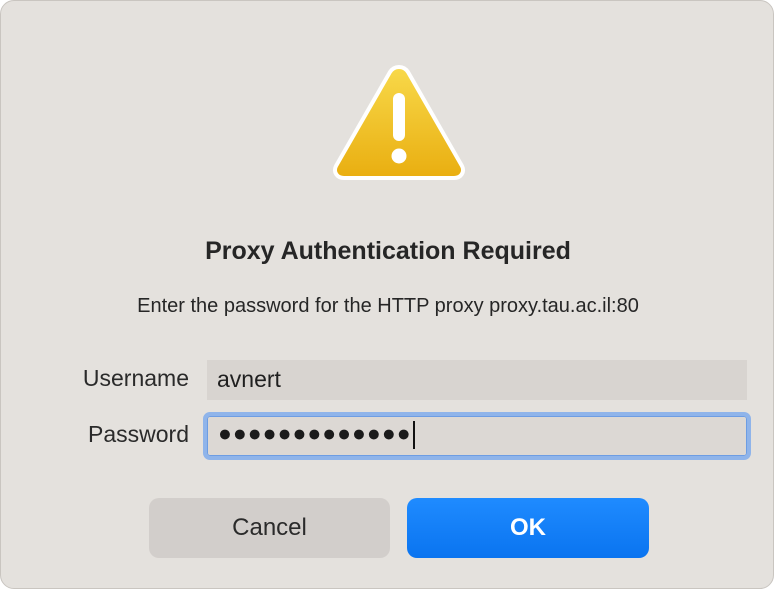 The image size is (774, 589). I want to click on text-cursor, so click(413, 434).